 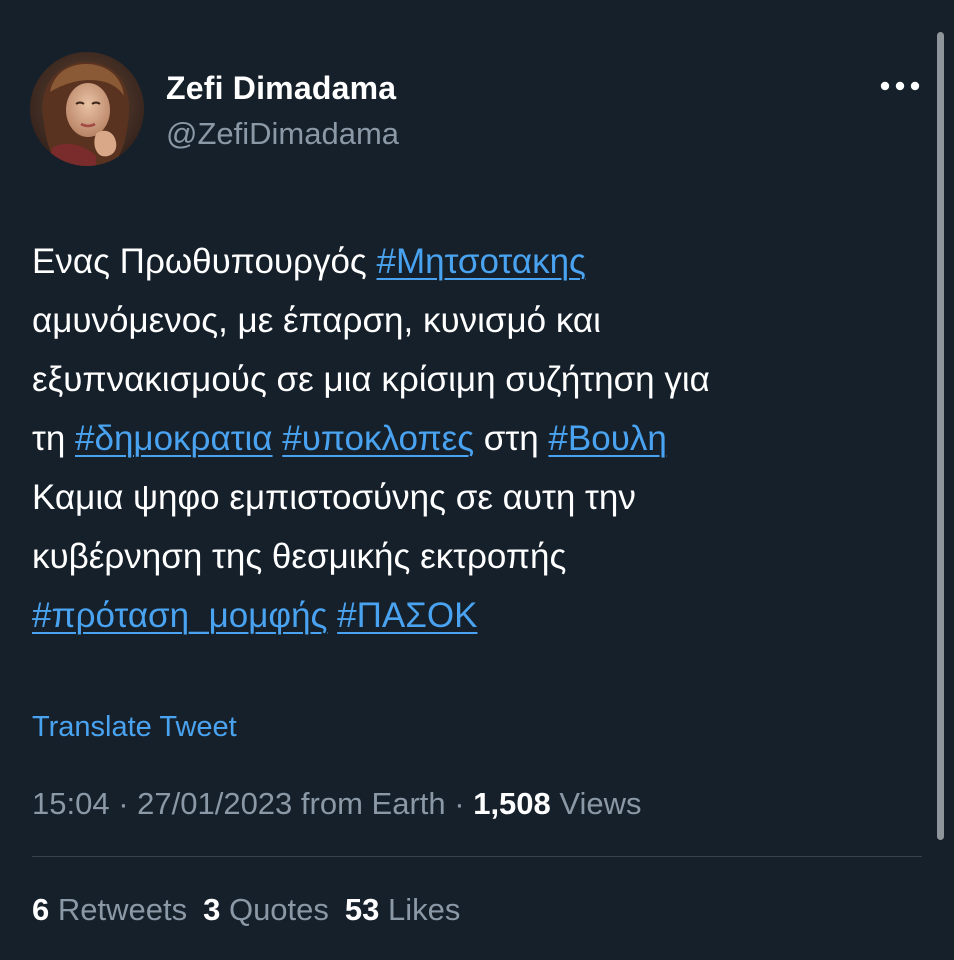 I want to click on likes-label: Likes, so click(x=420, y=909).